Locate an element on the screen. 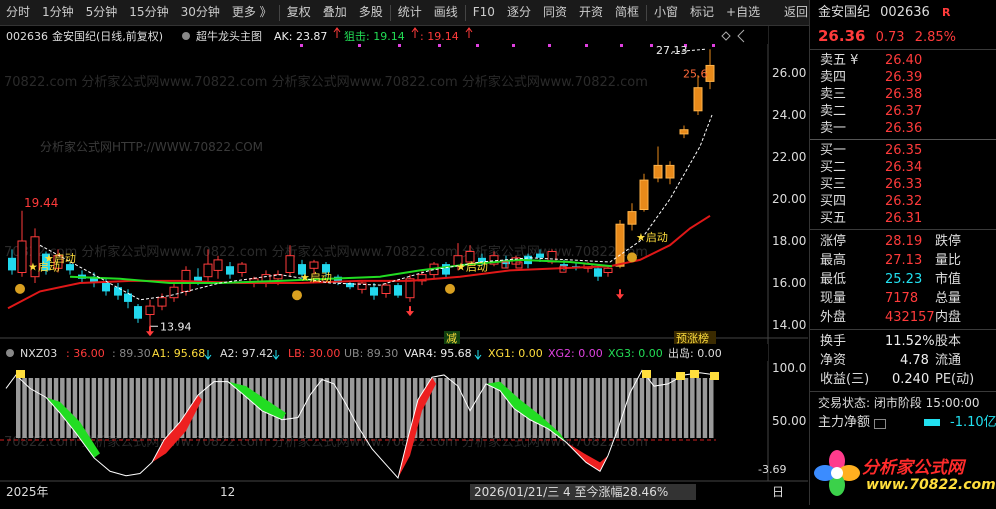 Image resolution: width=996 pixels, height=509 pixels. toolbar-item-5: 更多 》 is located at coordinates (252, 12).